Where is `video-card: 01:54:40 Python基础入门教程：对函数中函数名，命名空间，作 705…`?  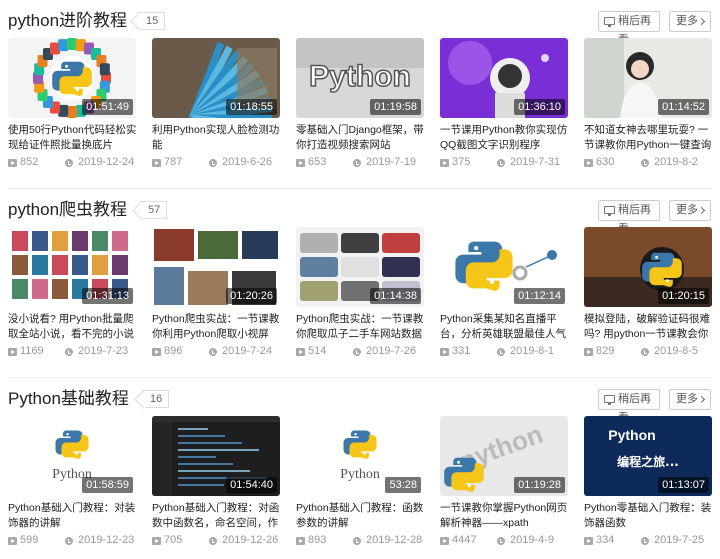 video-card: 01:54:40 Python基础入门教程：对函数中函数名，命名空间，作 705… is located at coordinates (216, 483).